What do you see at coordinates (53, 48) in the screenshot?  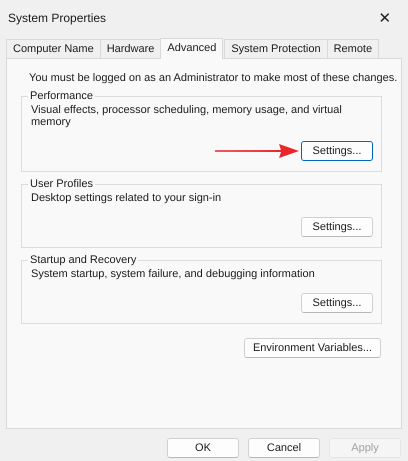 I see `tab: Computer Name` at bounding box center [53, 48].